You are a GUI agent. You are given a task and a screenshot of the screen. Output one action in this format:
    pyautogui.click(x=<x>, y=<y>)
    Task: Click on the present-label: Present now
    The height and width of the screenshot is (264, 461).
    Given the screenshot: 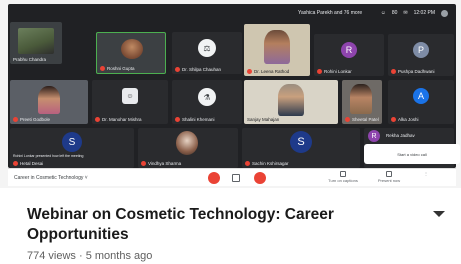 What is the action you would take?
    pyautogui.click(x=389, y=180)
    